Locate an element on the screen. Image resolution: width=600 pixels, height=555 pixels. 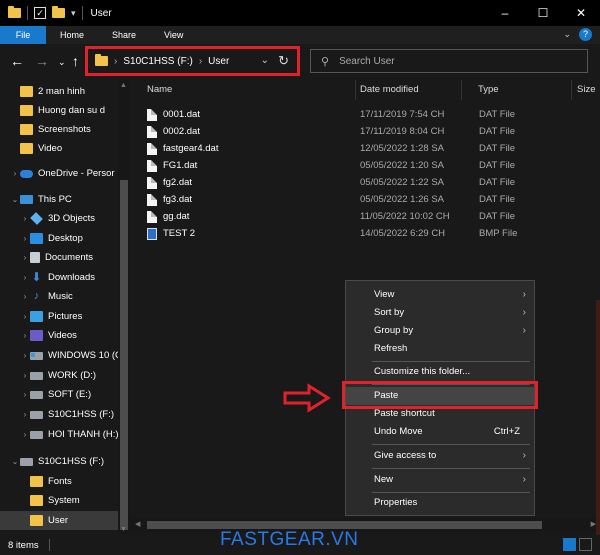
file-row: FG1.dat 05/05/2022 1:20 SA DAT File is located at coordinates (367, 165).